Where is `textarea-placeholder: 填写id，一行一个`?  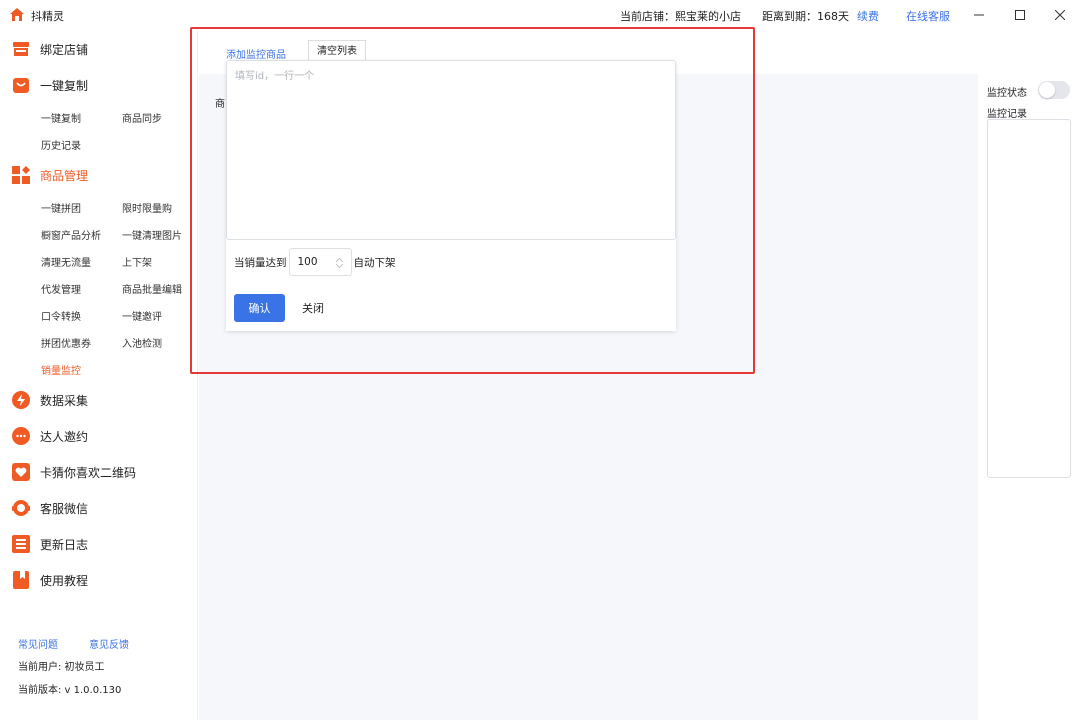 textarea-placeholder: 填写id，一行一个 is located at coordinates (275, 76).